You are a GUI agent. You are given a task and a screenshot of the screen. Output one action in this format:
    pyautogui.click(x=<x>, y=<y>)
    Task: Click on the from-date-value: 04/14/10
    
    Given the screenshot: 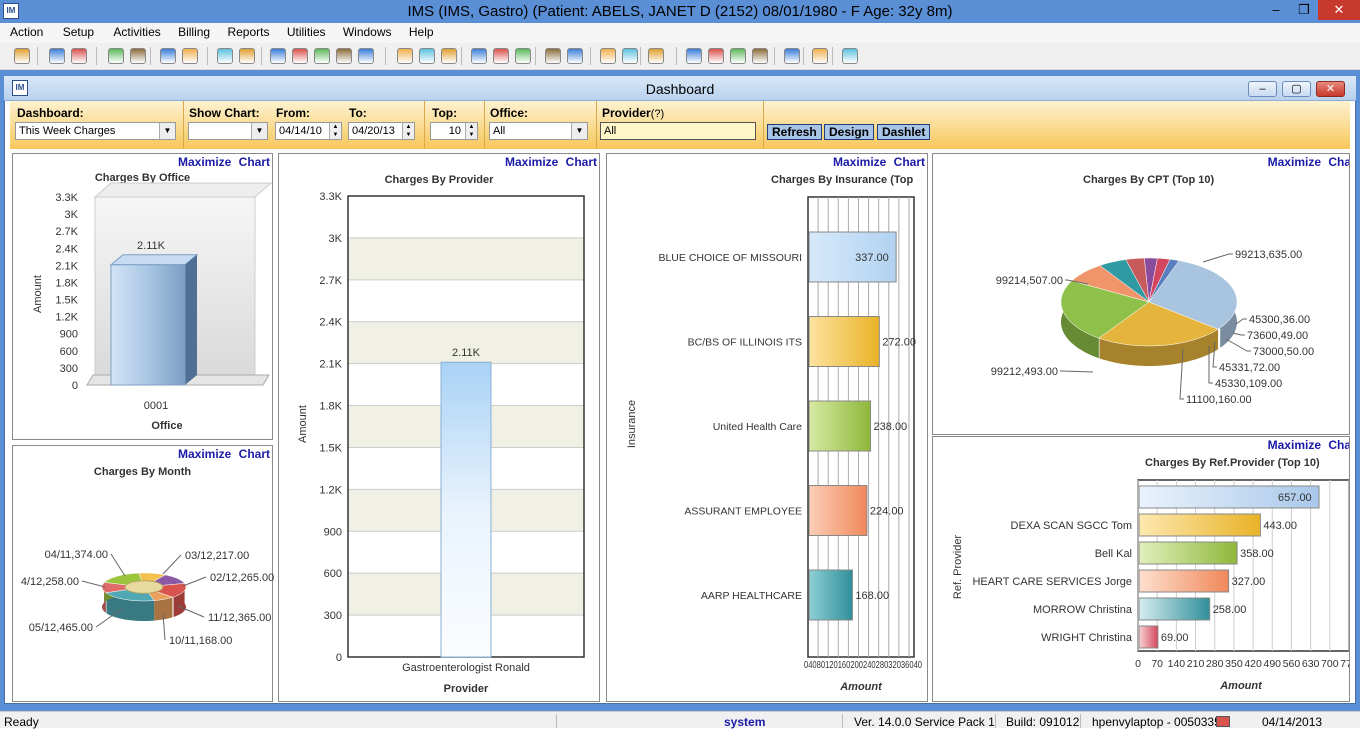 What is the action you would take?
    pyautogui.click(x=300, y=131)
    